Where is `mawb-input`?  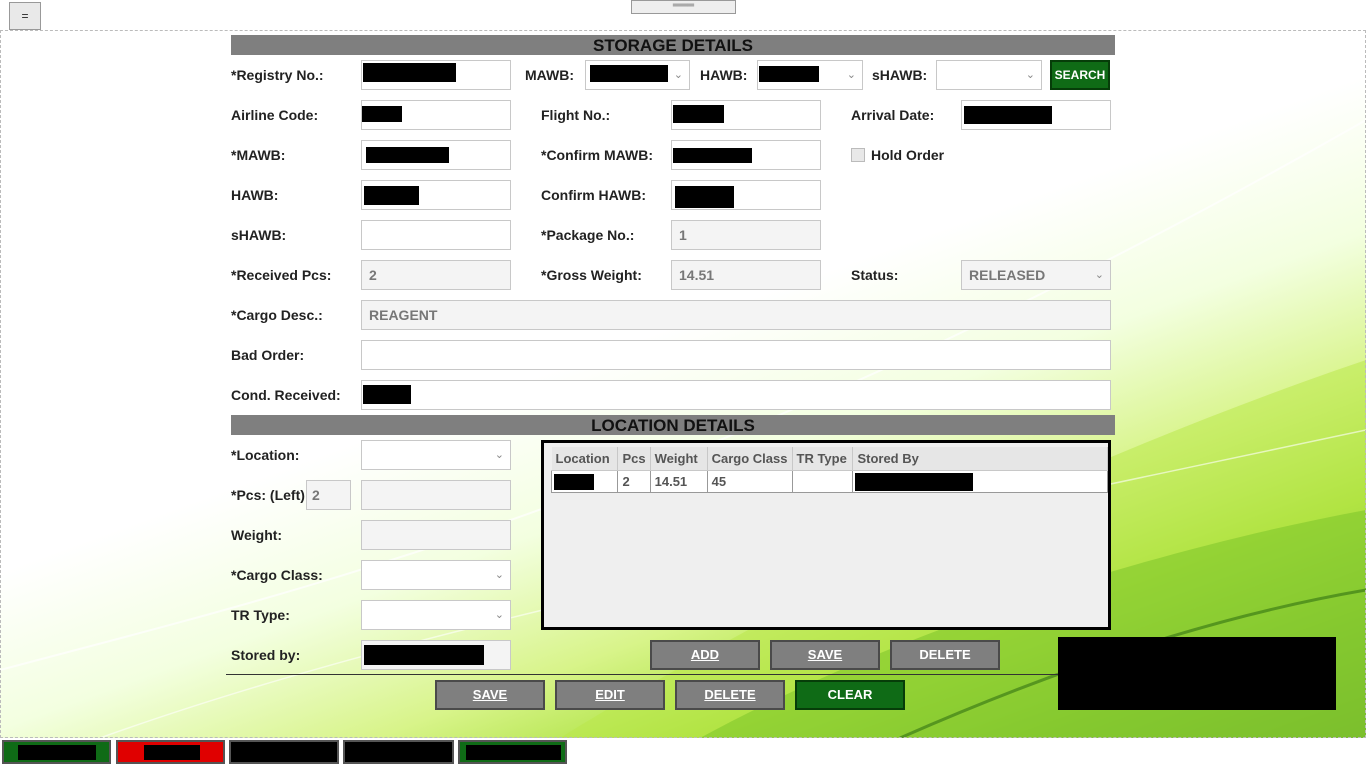 mawb-input is located at coordinates (436, 155).